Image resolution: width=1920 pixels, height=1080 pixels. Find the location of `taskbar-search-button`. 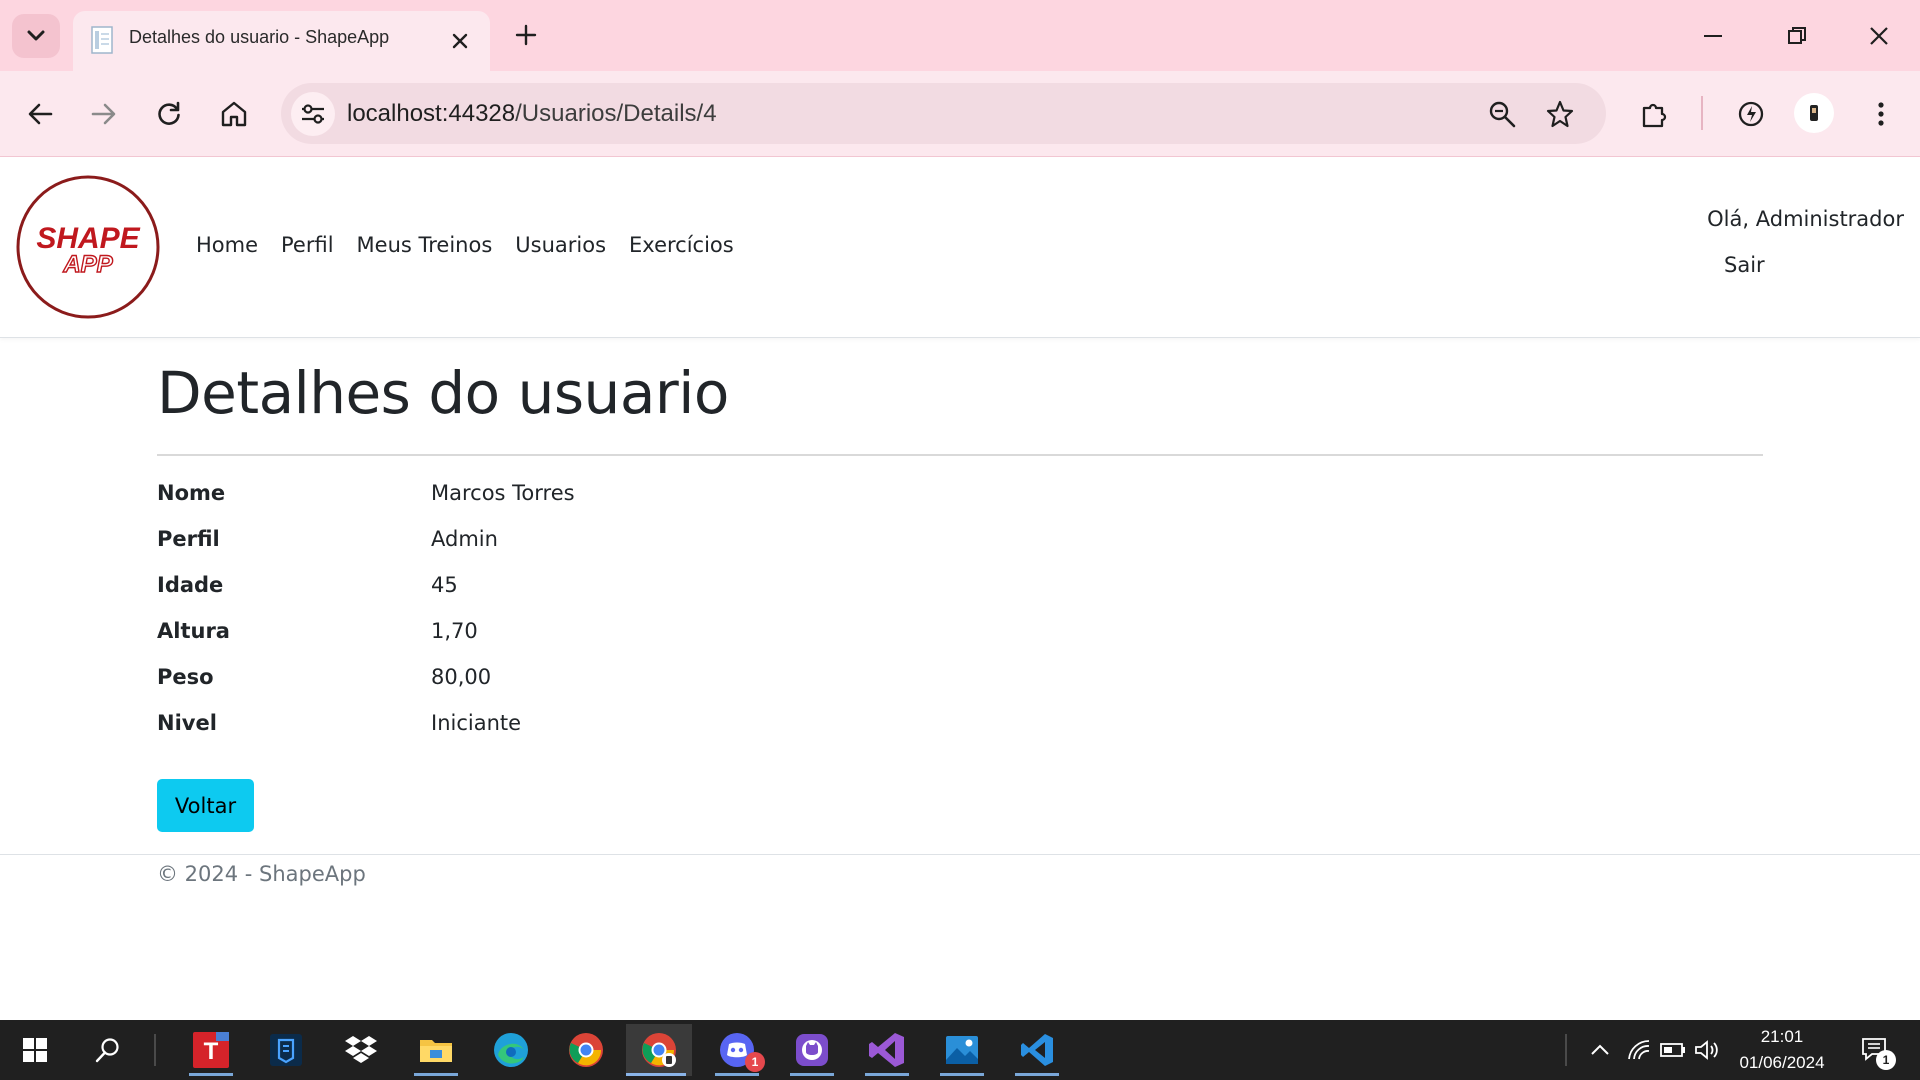

taskbar-search-button is located at coordinates (108, 1050).